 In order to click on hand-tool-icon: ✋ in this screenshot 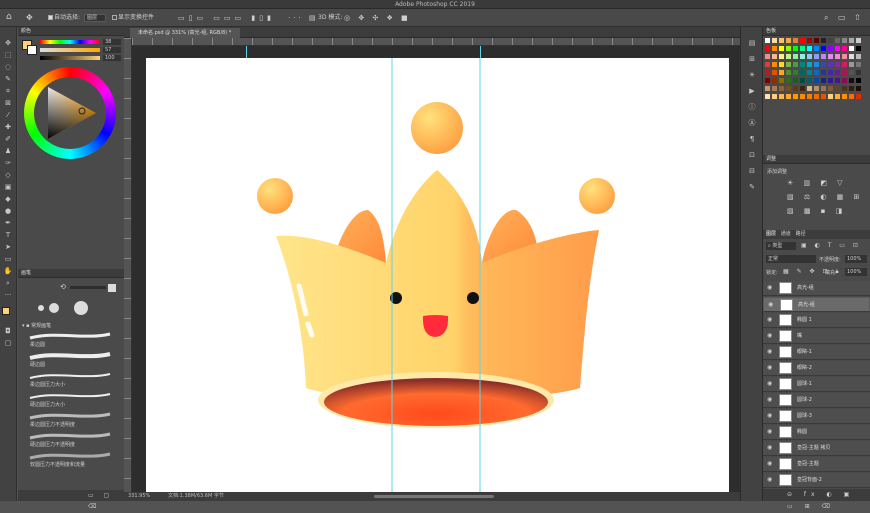, I will do `click(8, 271)`.